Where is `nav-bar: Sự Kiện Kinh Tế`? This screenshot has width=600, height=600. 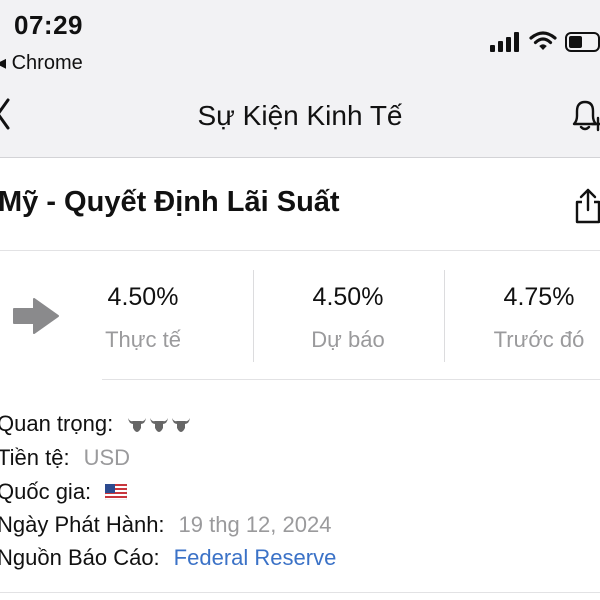 nav-bar: Sự Kiện Kinh Tế is located at coordinates (300, 119).